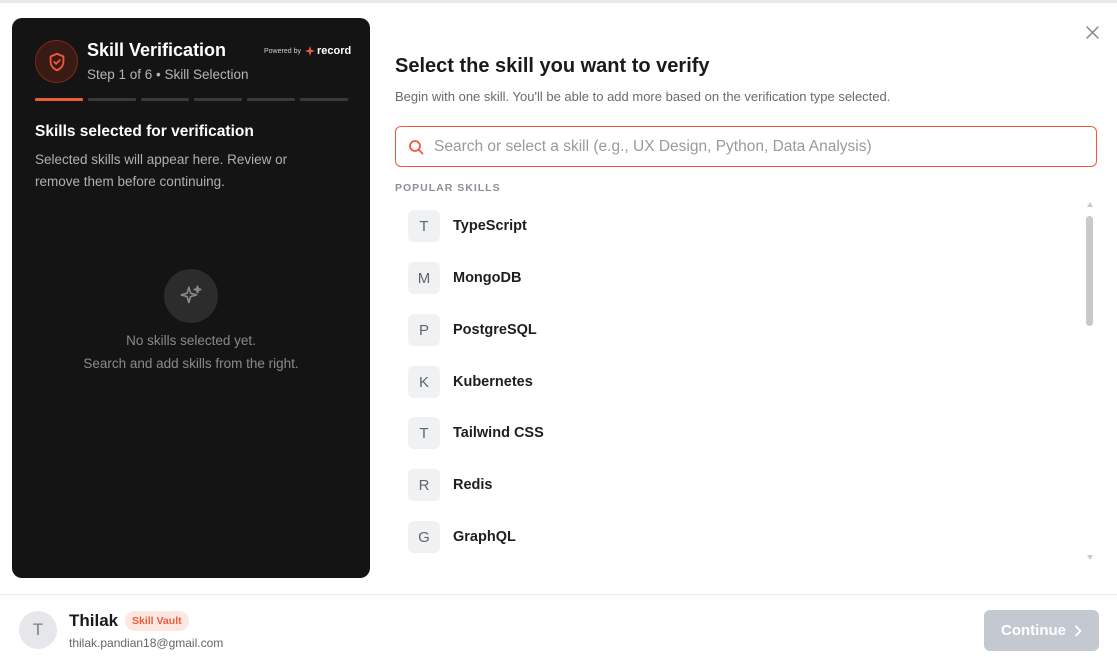 This screenshot has height=657, width=1117. What do you see at coordinates (473, 485) in the screenshot?
I see `skill-name: Redis` at bounding box center [473, 485].